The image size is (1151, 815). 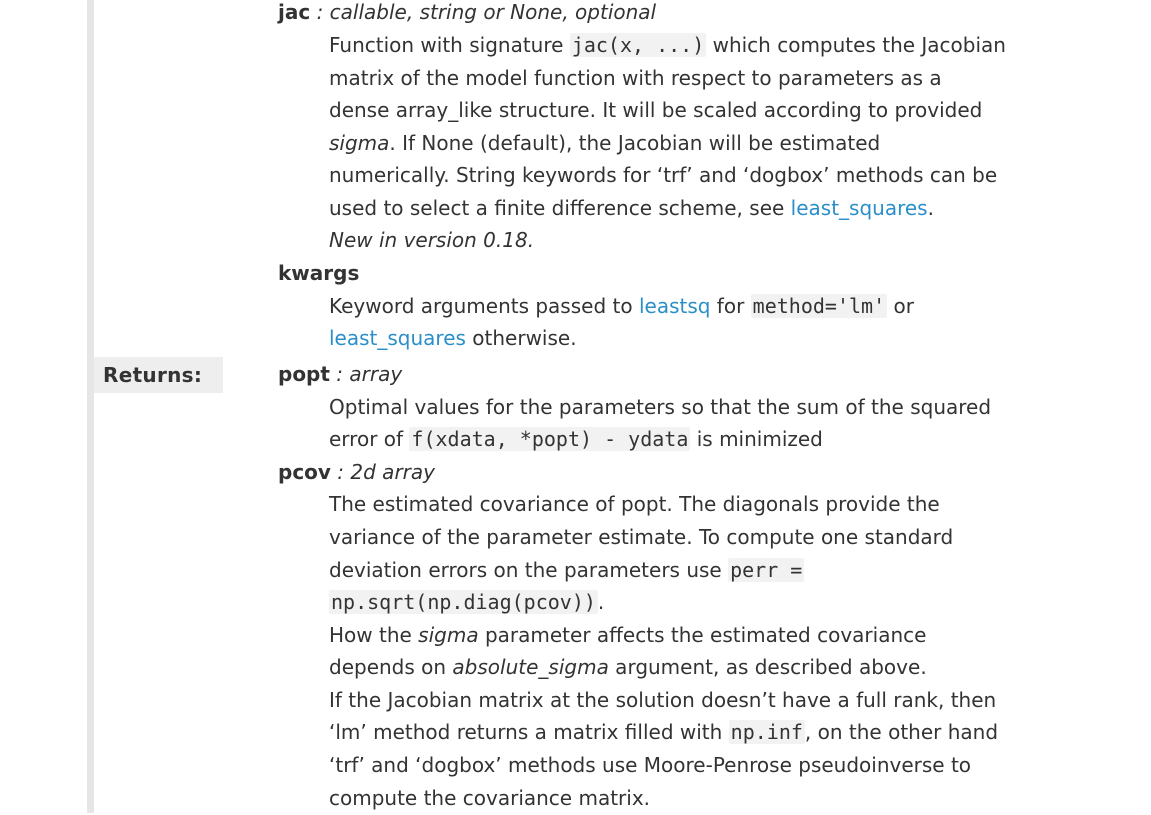 I want to click on method-lm-code: method='lm', so click(x=819, y=306).